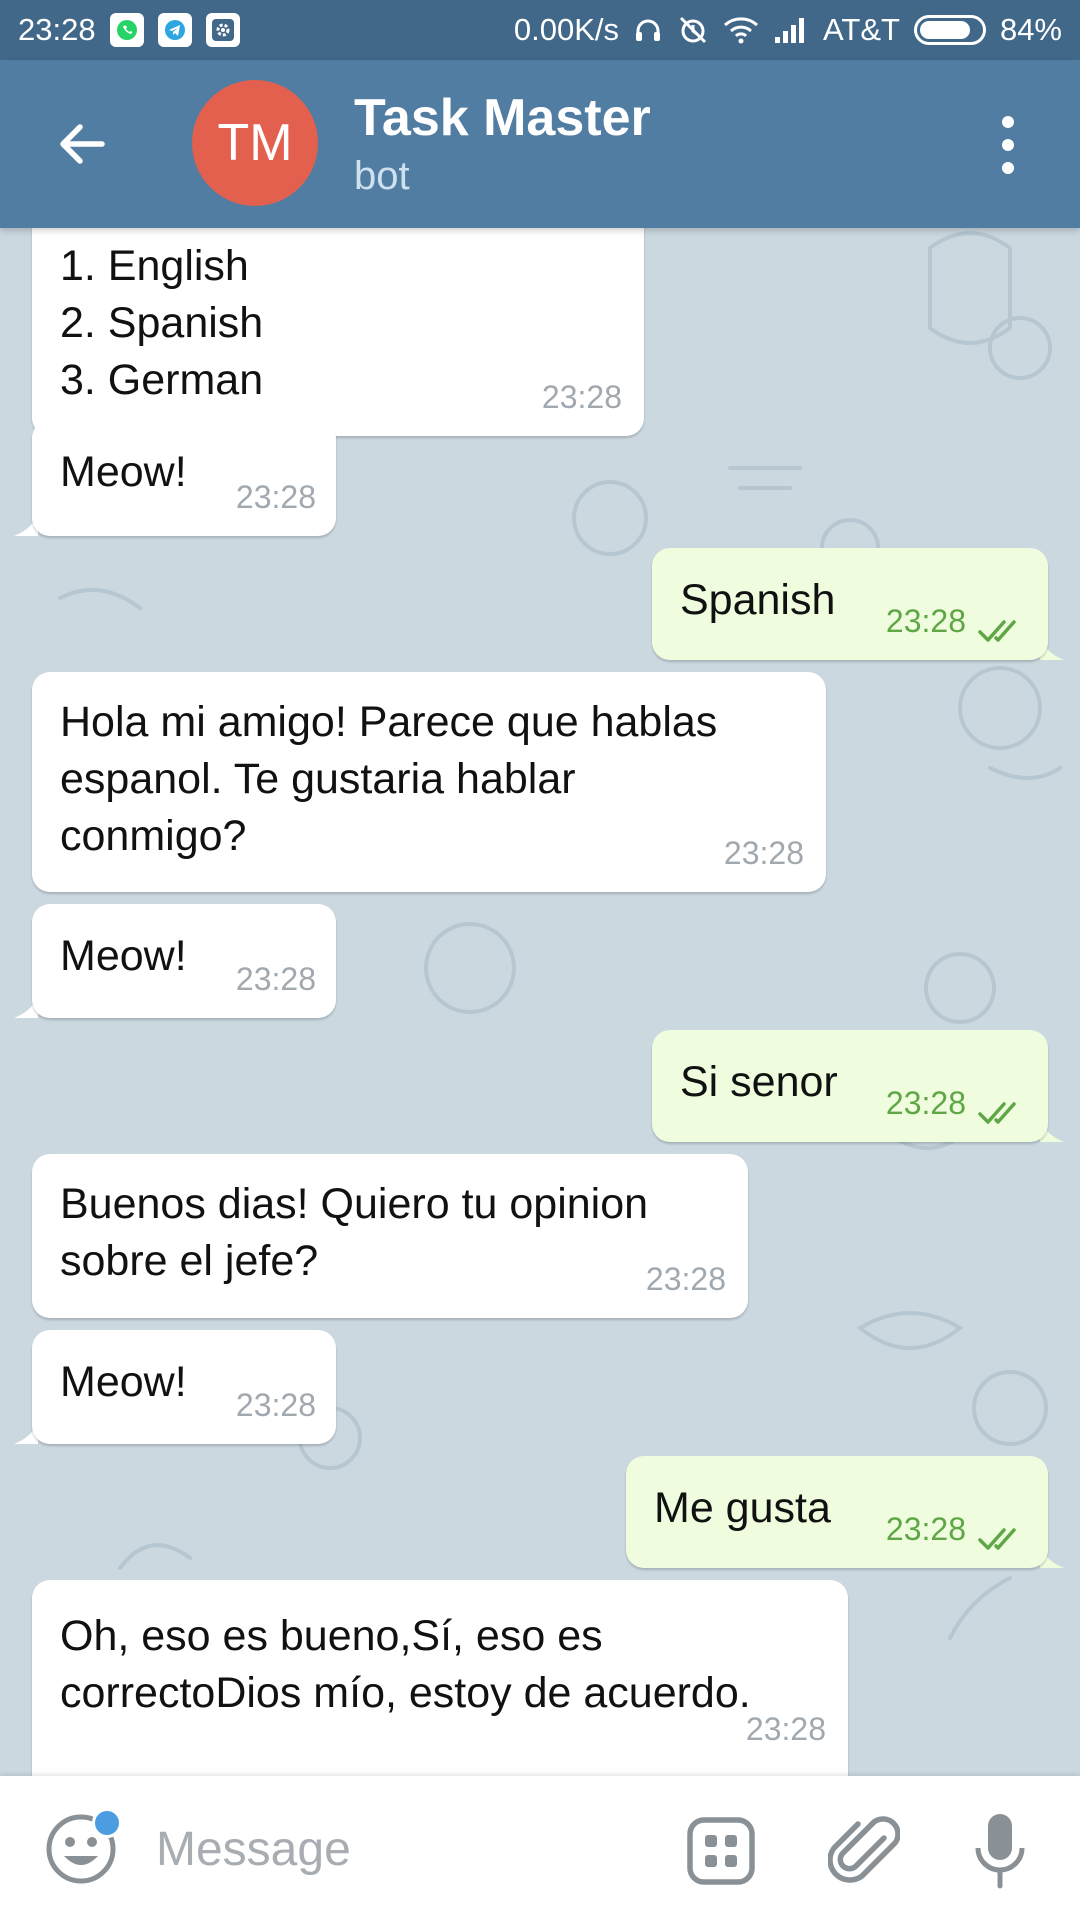 This screenshot has width=1080, height=1920. I want to click on arrow-left-icon, so click(82, 144).